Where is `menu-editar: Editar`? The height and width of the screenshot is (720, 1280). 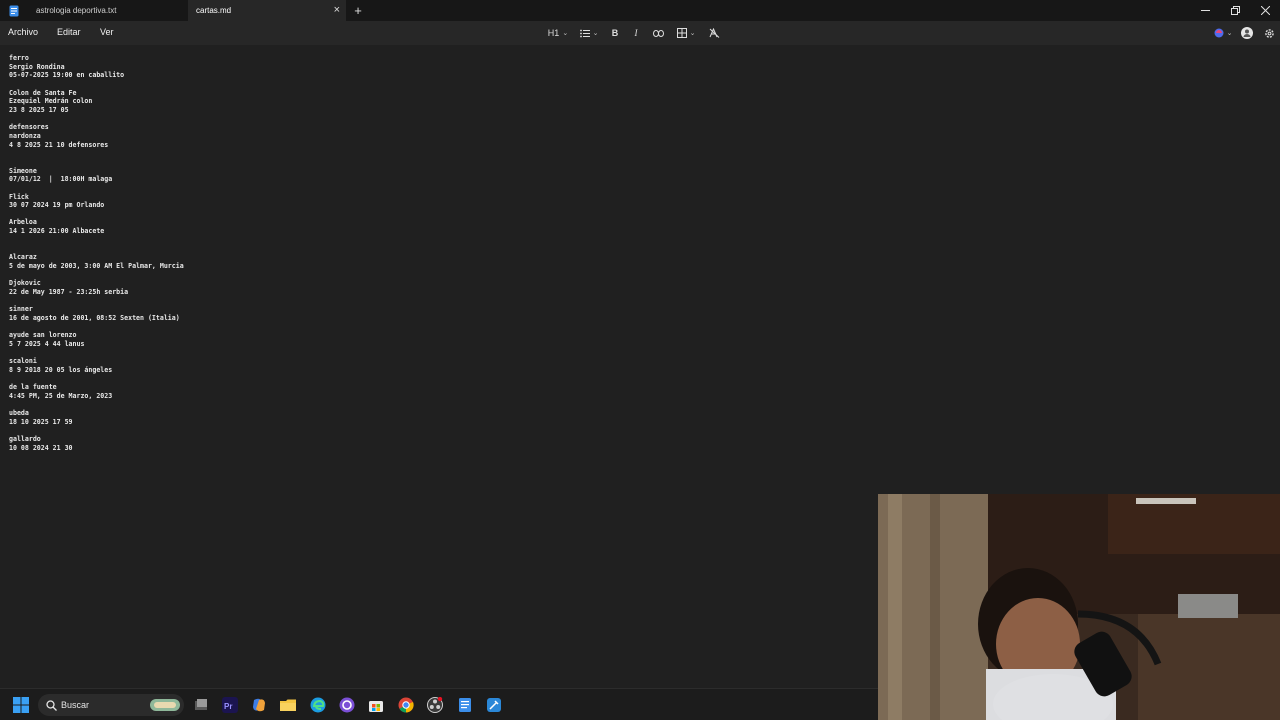
menu-editar: Editar is located at coordinates (69, 32).